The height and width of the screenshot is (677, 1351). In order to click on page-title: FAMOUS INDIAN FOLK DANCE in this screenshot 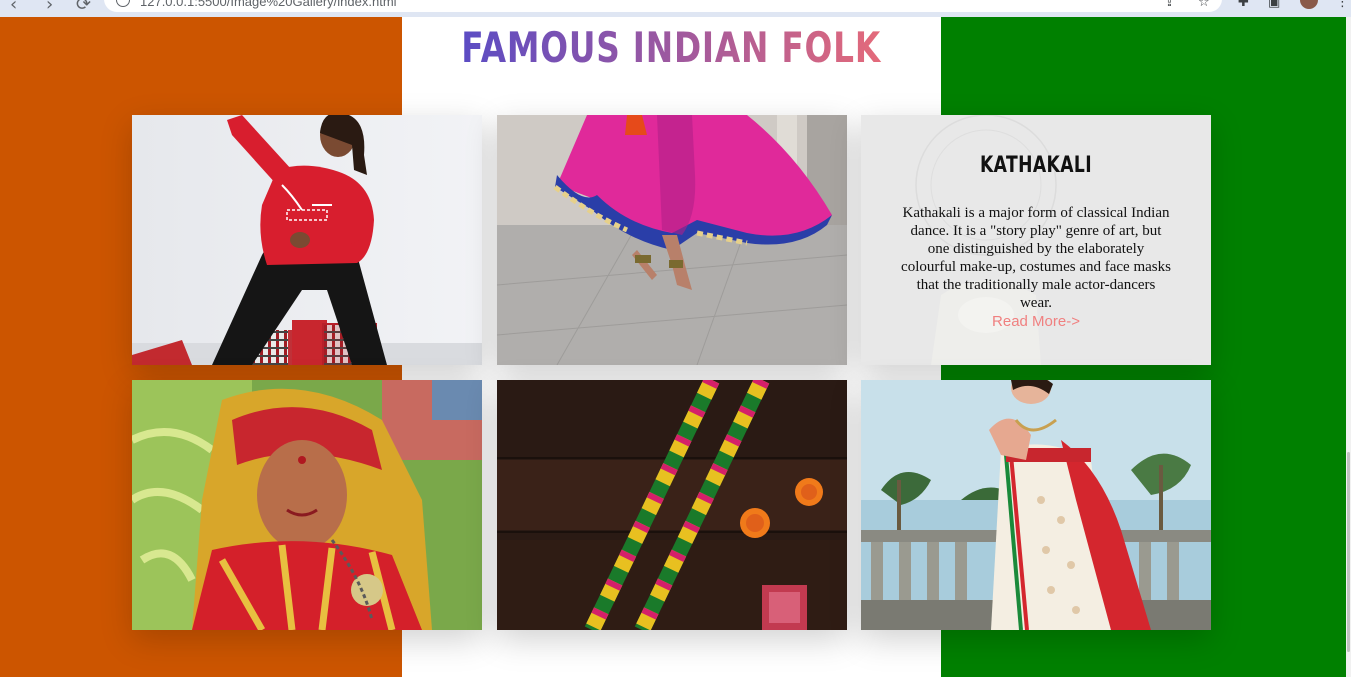, I will do `click(742, 47)`.